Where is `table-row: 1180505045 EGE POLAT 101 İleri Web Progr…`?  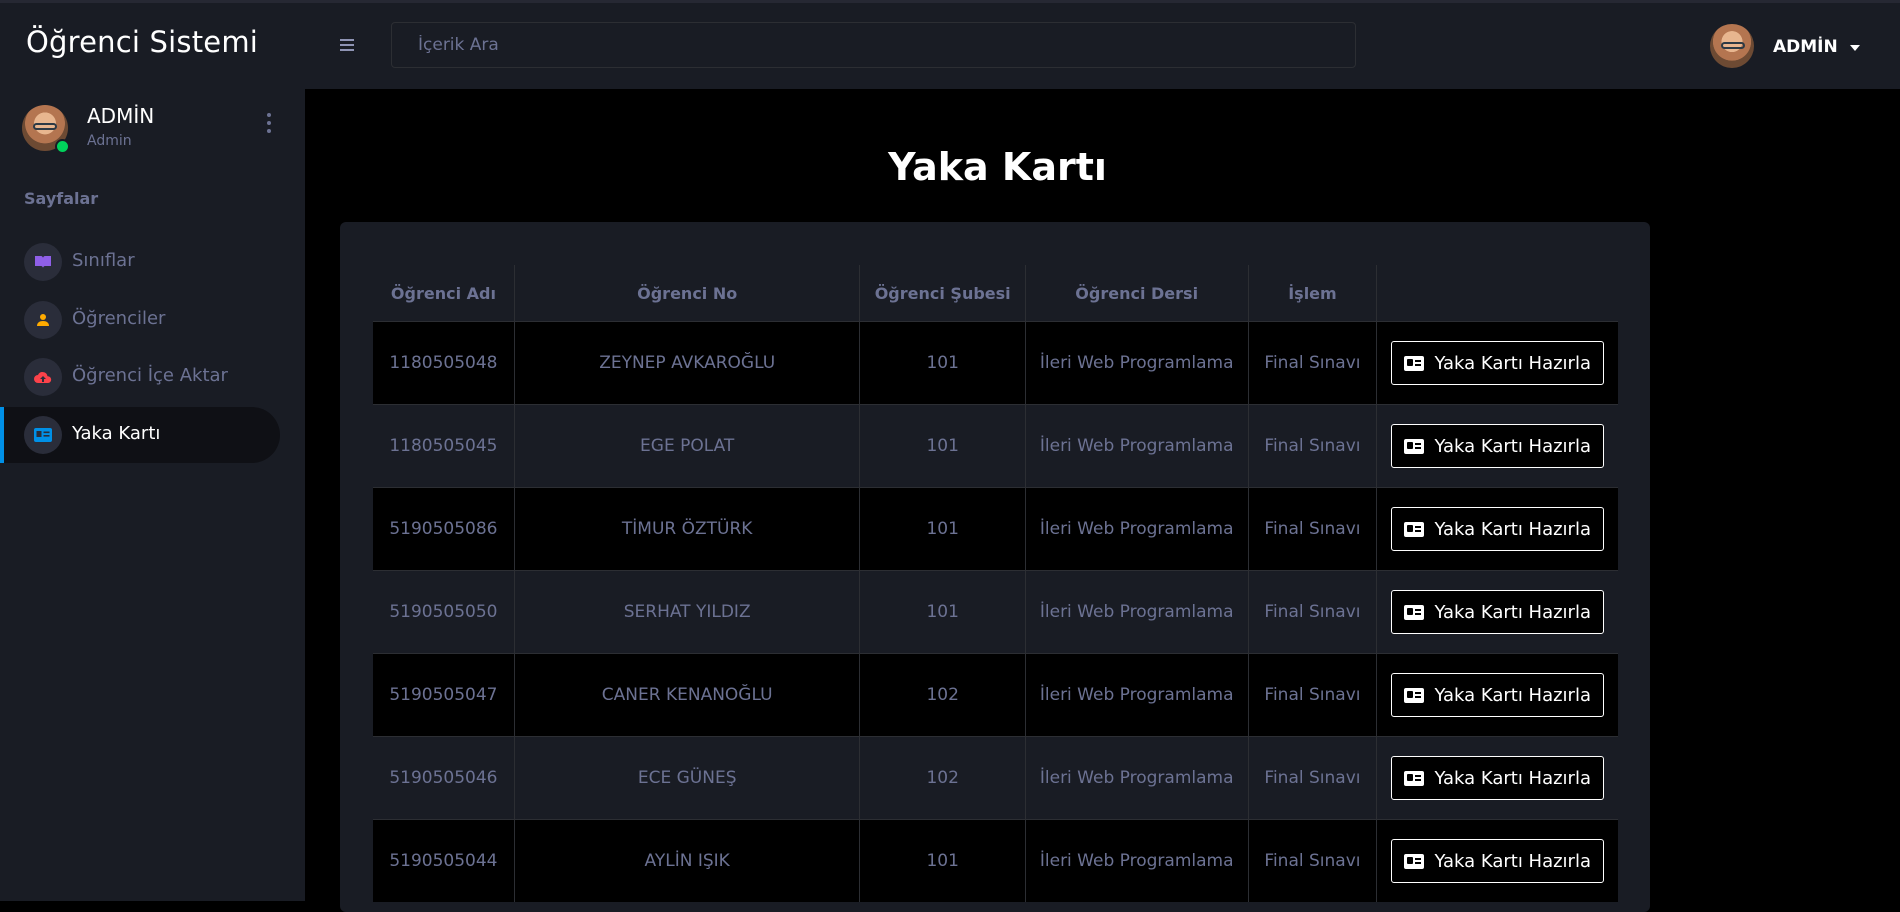
table-row: 1180505045 EGE POLAT 101 İleri Web Progr… is located at coordinates (995, 446).